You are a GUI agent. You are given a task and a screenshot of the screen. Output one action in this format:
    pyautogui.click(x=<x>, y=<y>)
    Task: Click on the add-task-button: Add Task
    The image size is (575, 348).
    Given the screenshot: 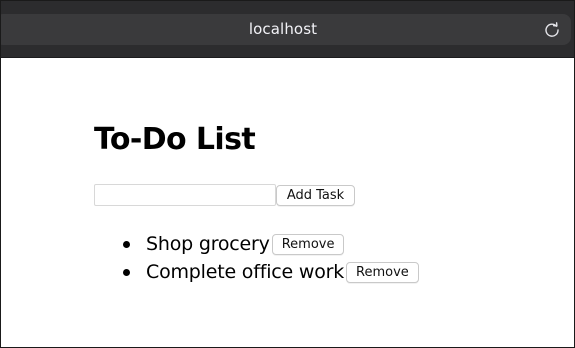 What is the action you would take?
    pyautogui.click(x=315, y=195)
    